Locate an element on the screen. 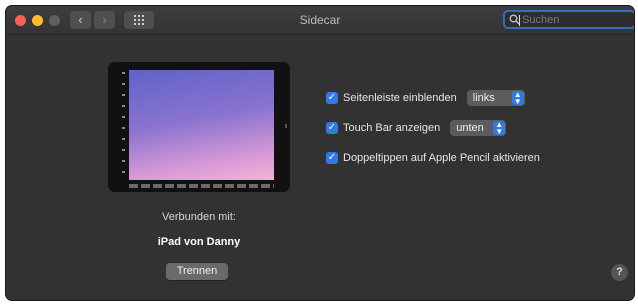 Image resolution: width=638 pixels, height=304 pixels. touch-bar-indicator is located at coordinates (201, 186).